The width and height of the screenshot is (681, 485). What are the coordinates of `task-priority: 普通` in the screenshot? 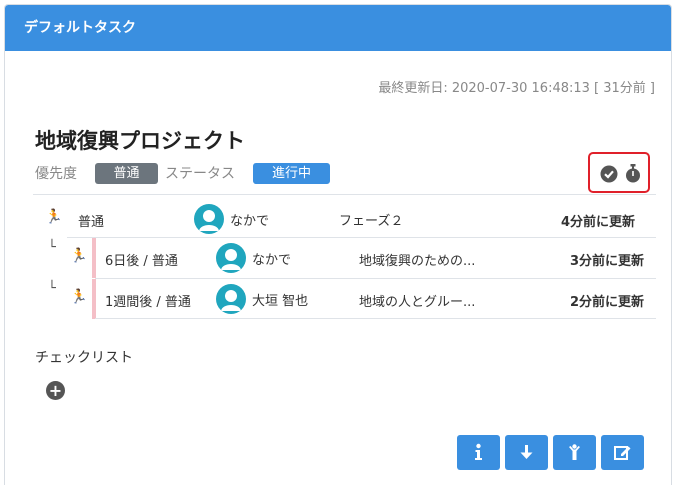 It's located at (91, 222).